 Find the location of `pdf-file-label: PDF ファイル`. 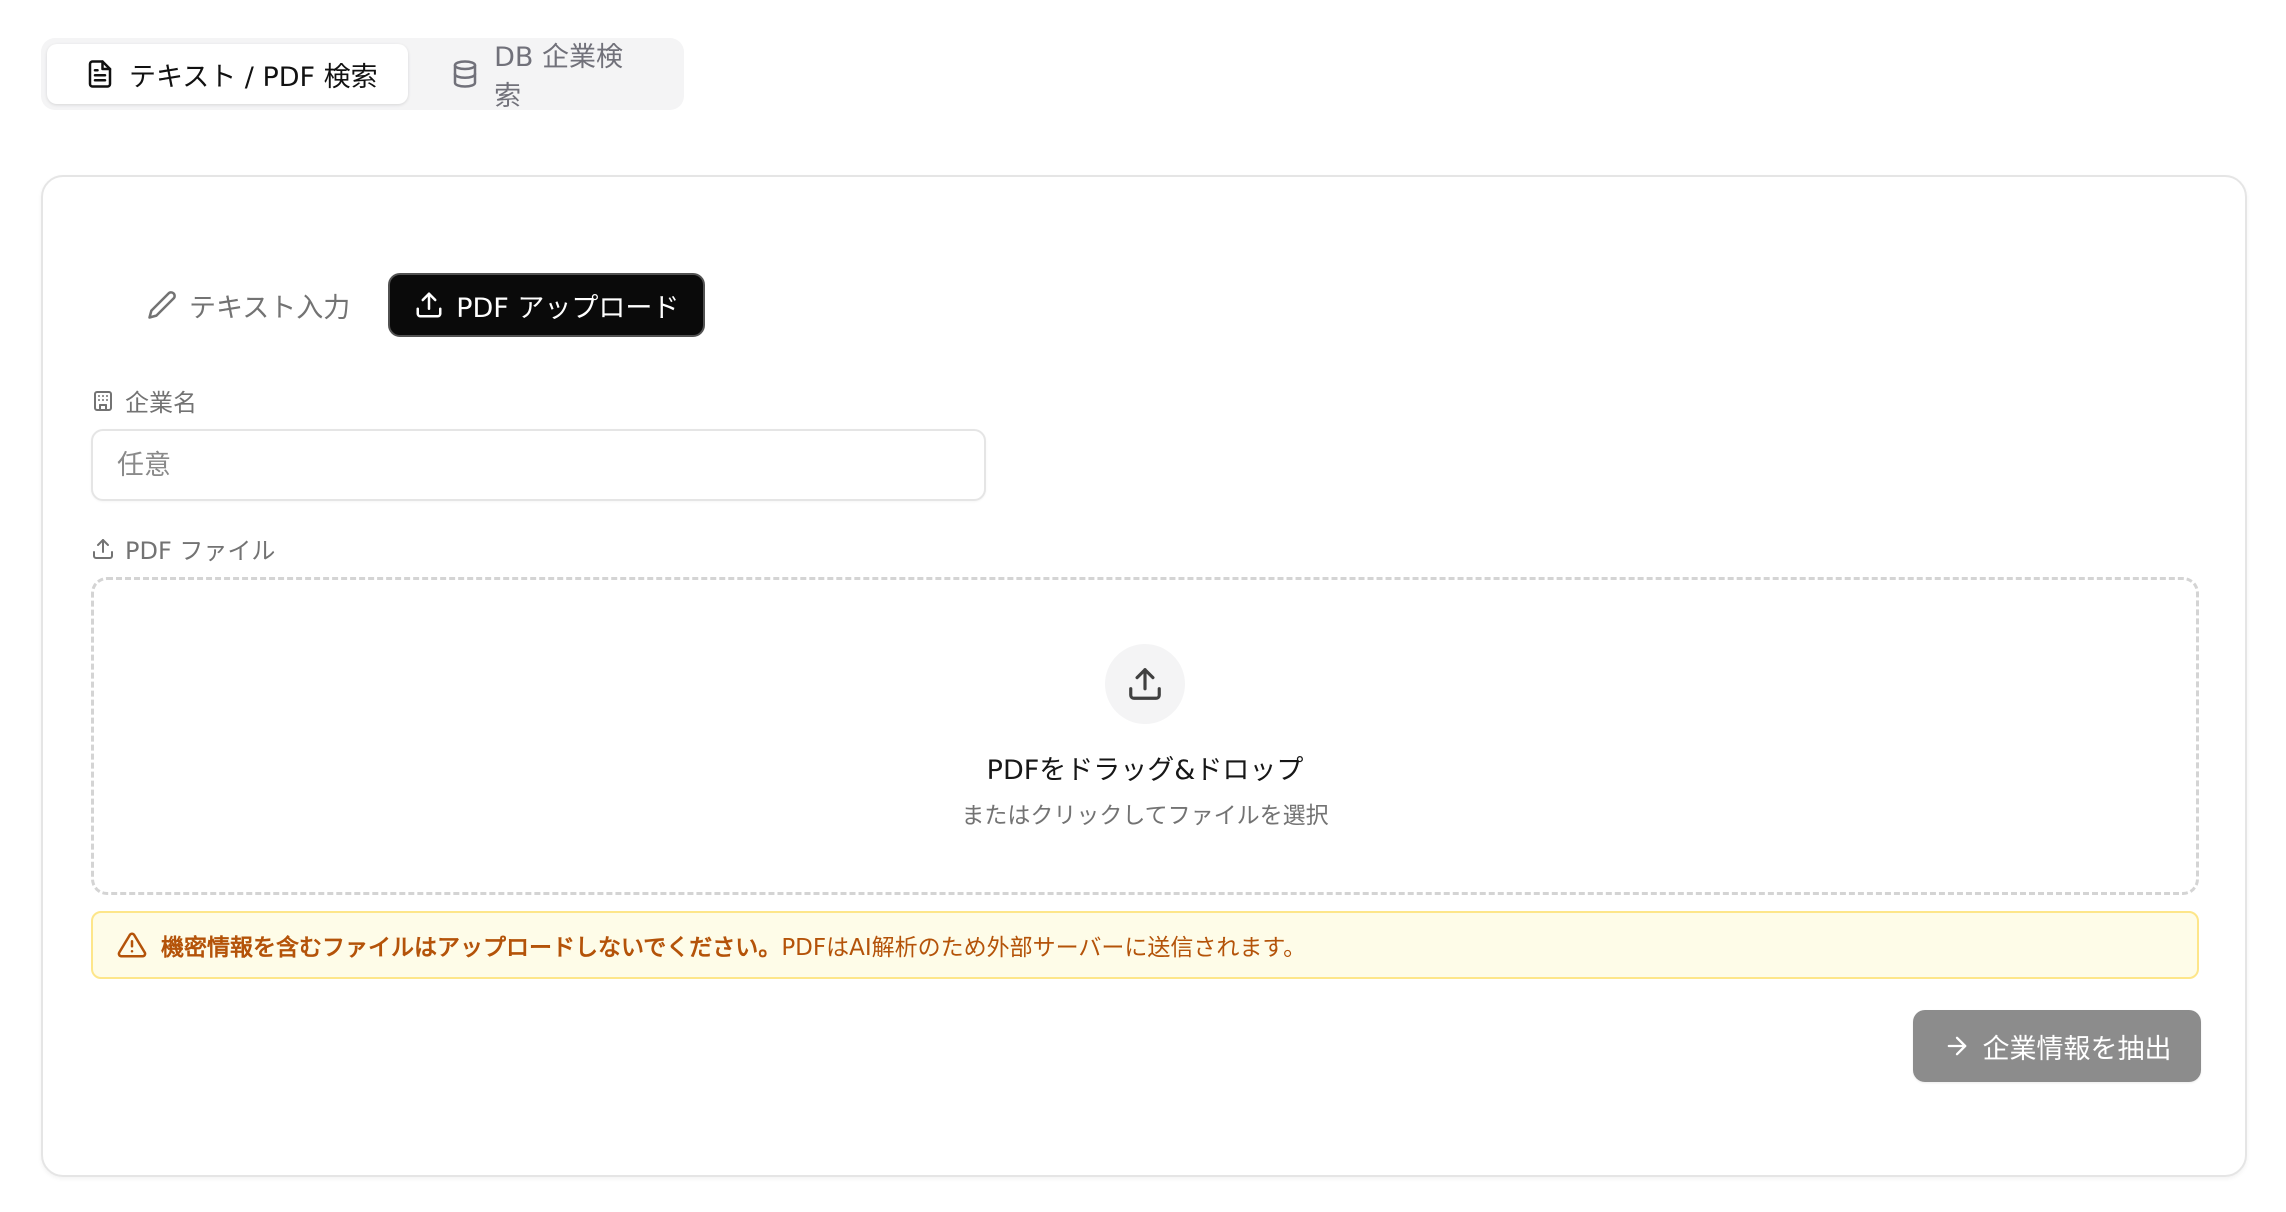

pdf-file-label: PDF ファイル is located at coordinates (183, 548).